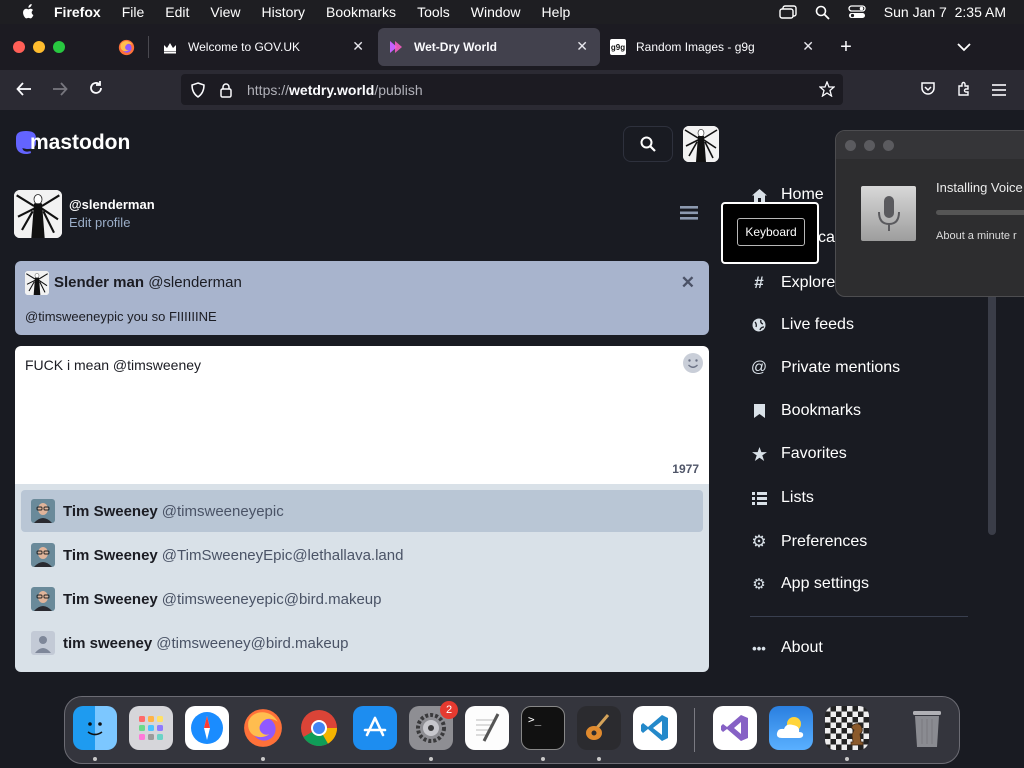 The height and width of the screenshot is (768, 1024). Describe the element at coordinates (655, 728) in the screenshot. I see `vscode-icon` at that location.